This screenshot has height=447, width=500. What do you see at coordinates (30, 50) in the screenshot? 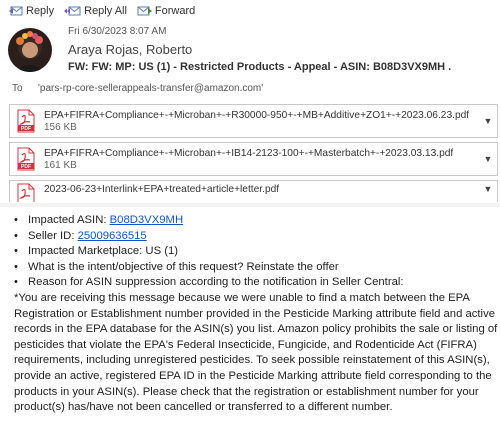
I see `sender-avatar` at bounding box center [30, 50].